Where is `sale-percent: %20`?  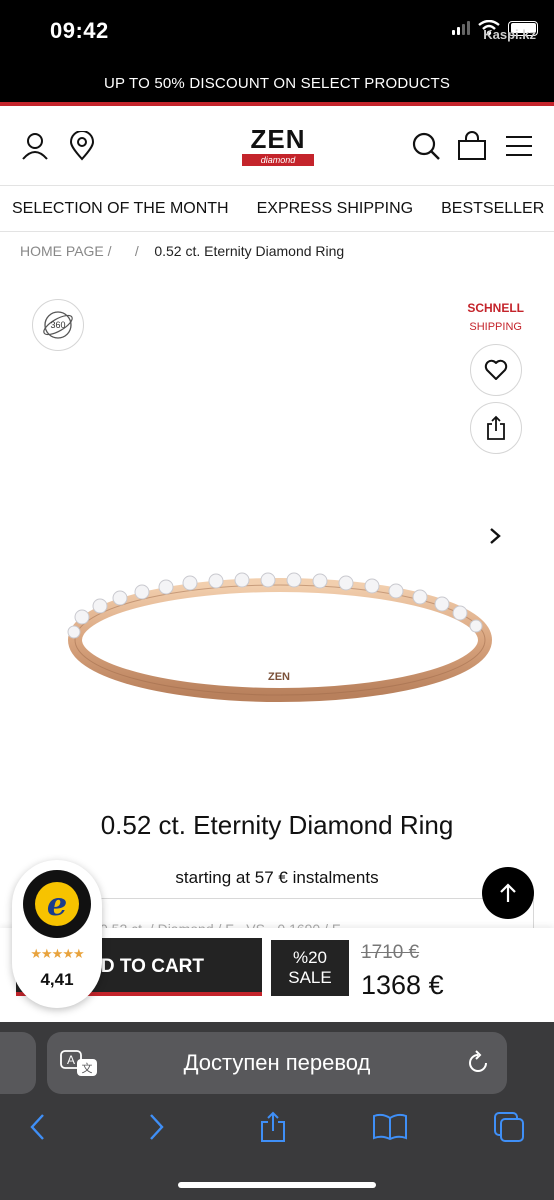
sale-percent: %20 is located at coordinates (310, 957).